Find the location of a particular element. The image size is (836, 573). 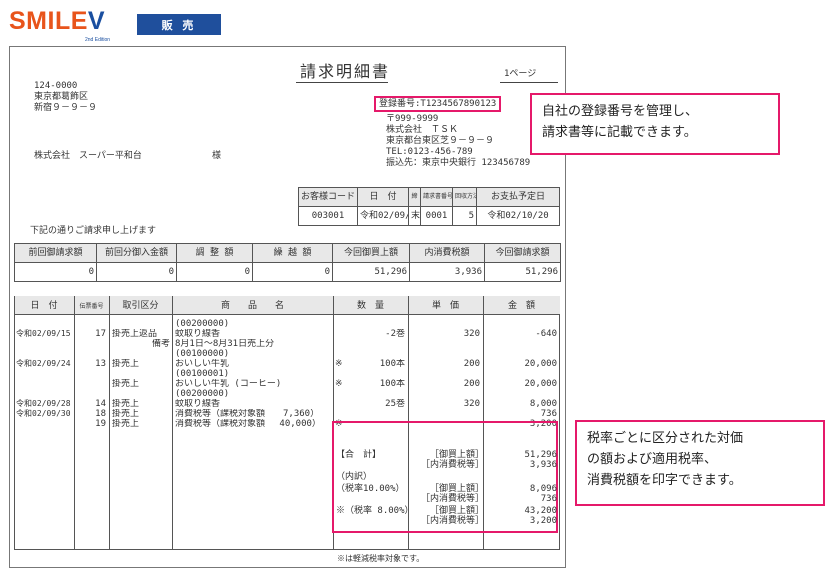

total-amount: 3,200 is located at coordinates (543, 521).